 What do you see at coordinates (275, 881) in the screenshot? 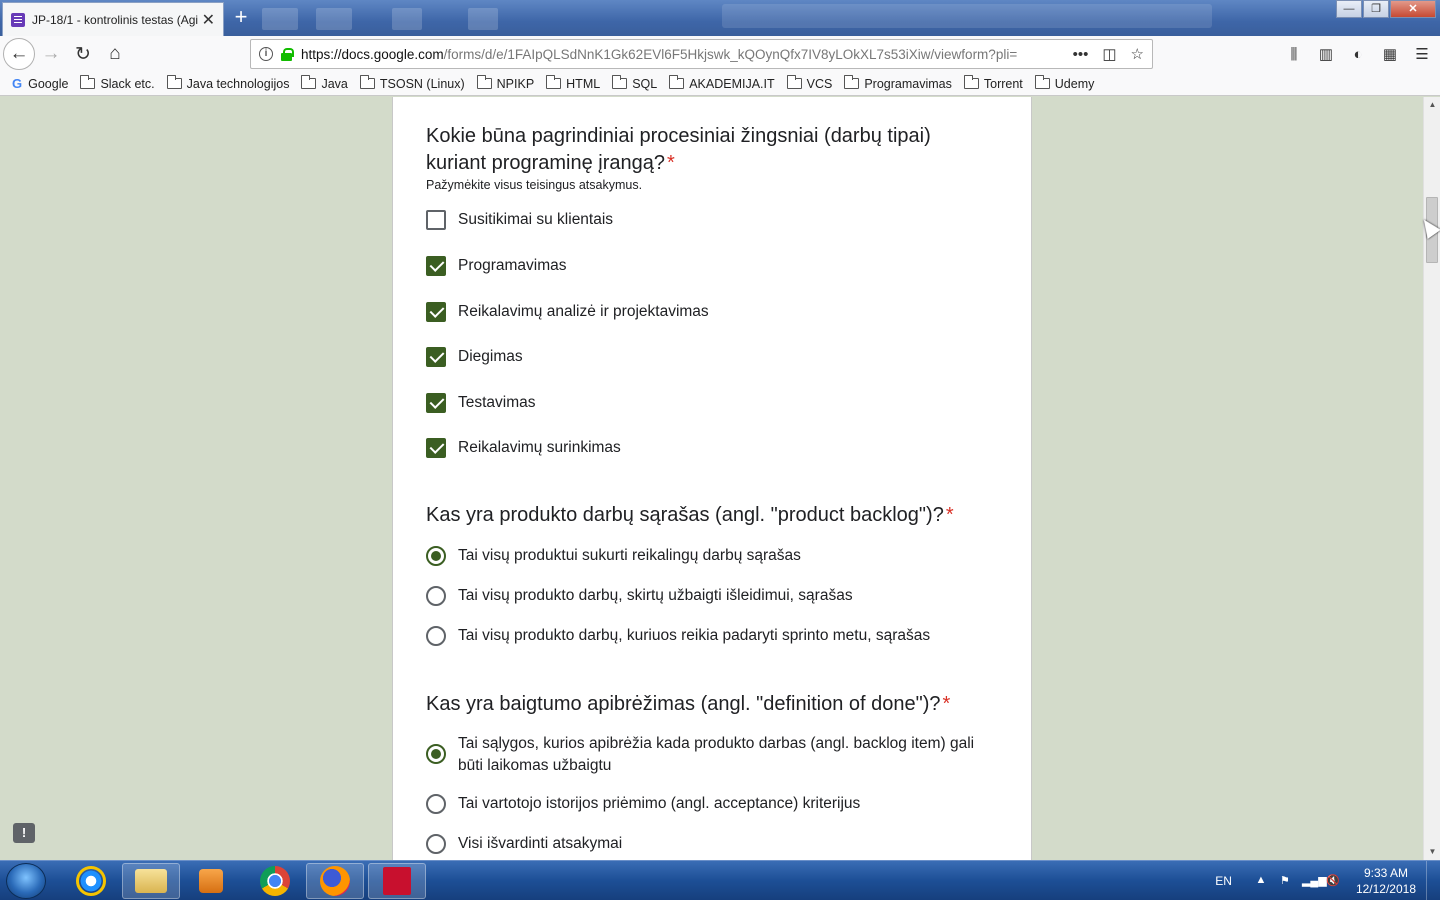
I see `taskbar-chrome` at bounding box center [275, 881].